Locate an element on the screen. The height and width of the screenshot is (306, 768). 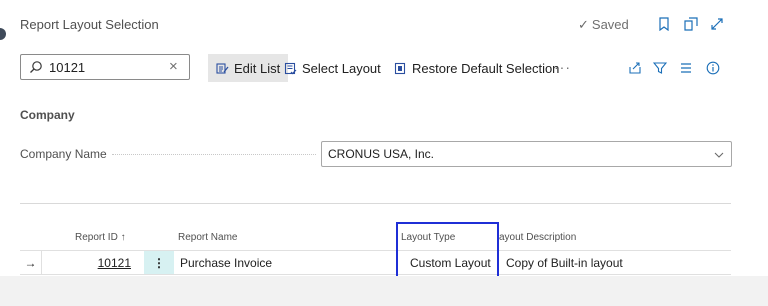
layout-description-cell: Copy of Built-in layout is located at coordinates (564, 262).